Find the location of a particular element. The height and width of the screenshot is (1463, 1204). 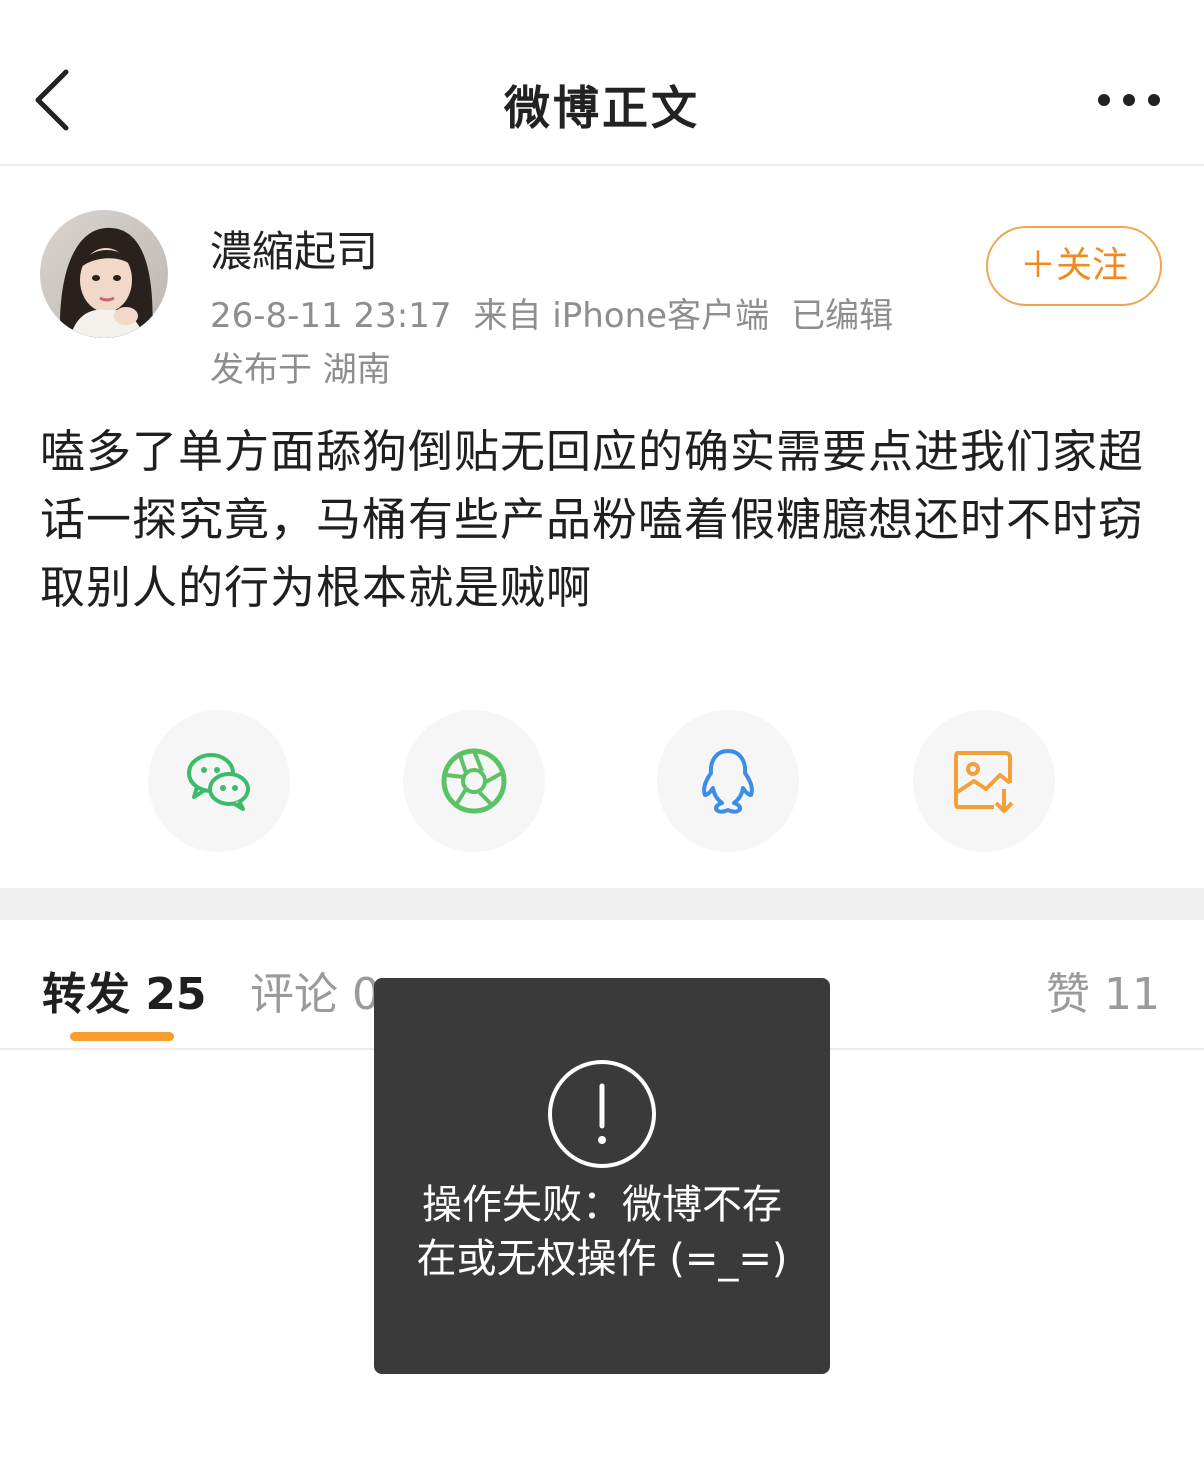

page-title: 微博正文 is located at coordinates (602, 108).